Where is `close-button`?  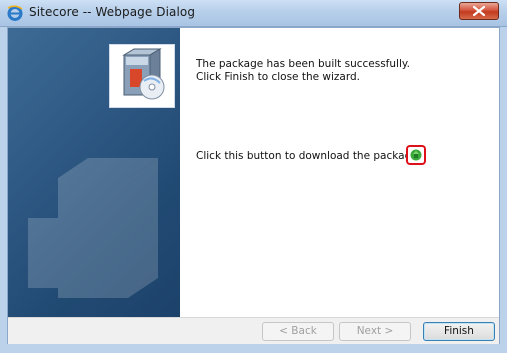
close-button is located at coordinates (479, 11).